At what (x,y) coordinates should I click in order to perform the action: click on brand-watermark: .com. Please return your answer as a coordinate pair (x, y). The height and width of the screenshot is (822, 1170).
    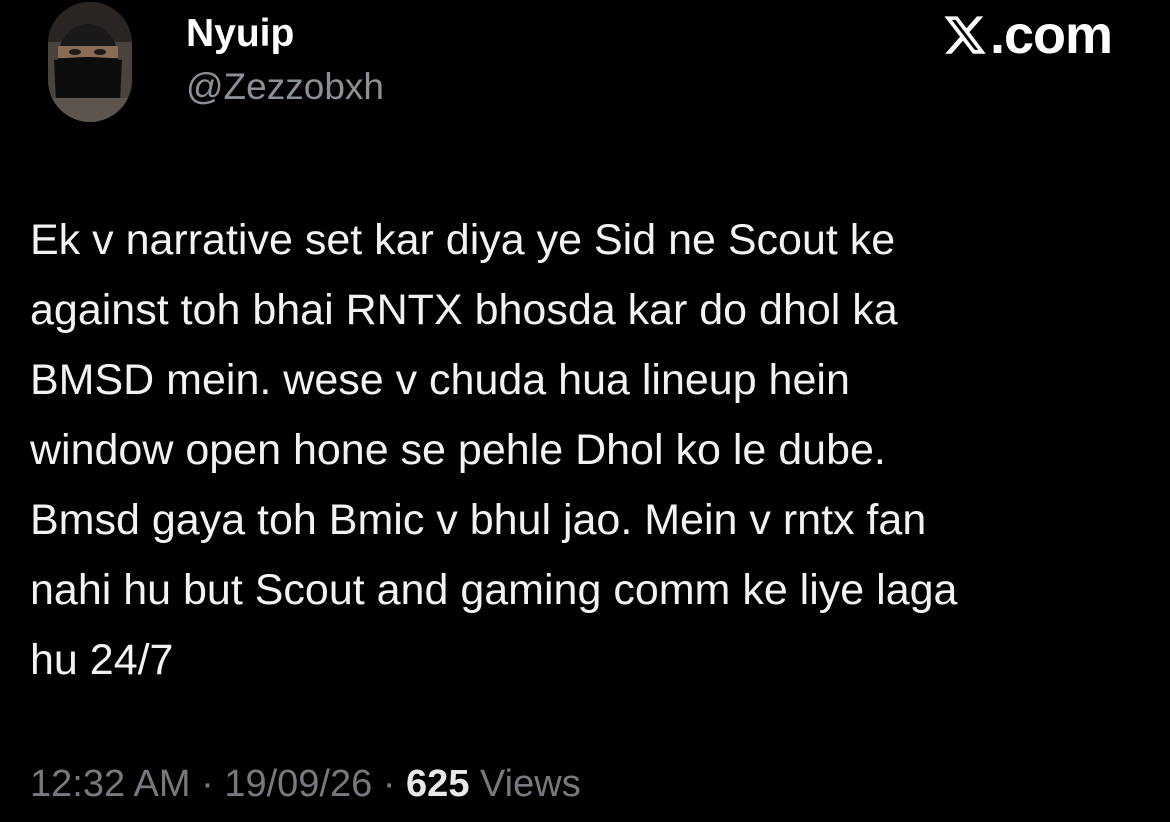
    Looking at the image, I should click on (1027, 35).